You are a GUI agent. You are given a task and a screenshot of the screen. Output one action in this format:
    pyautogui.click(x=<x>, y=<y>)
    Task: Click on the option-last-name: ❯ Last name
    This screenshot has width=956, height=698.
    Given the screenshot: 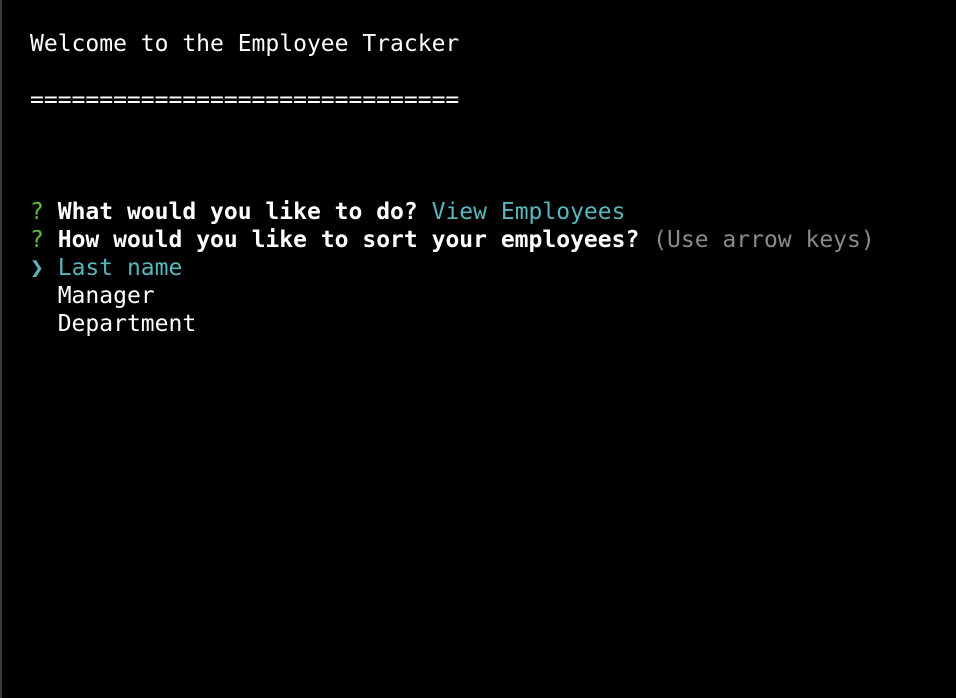 What is the action you would take?
    pyautogui.click(x=106, y=268)
    